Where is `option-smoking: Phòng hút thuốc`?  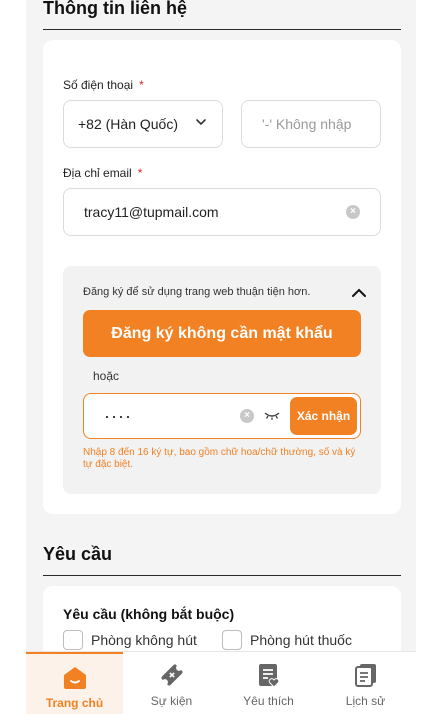
option-smoking: Phòng hút thuốc is located at coordinates (287, 640).